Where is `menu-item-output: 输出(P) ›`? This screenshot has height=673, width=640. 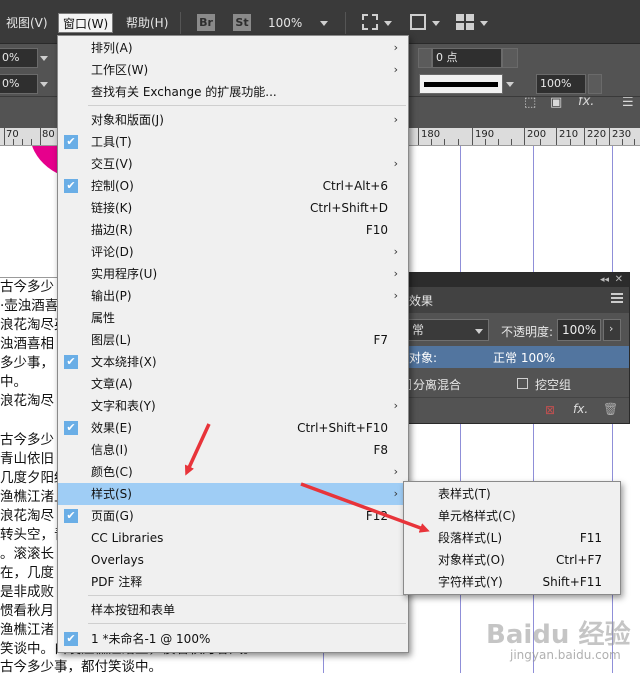
menu-item-output: 输出(P) › is located at coordinates (233, 296).